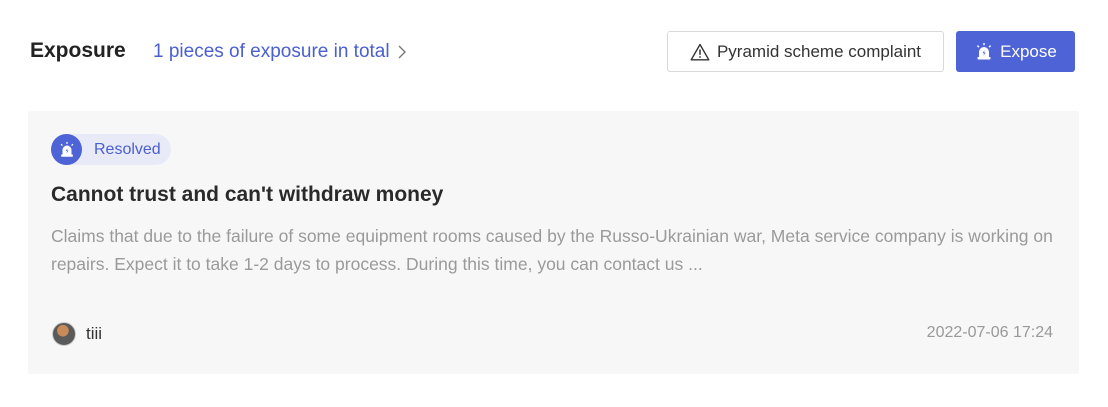 Image resolution: width=1108 pixels, height=407 pixels. Describe the element at coordinates (94, 333) in the screenshot. I see `username: tiii` at that location.